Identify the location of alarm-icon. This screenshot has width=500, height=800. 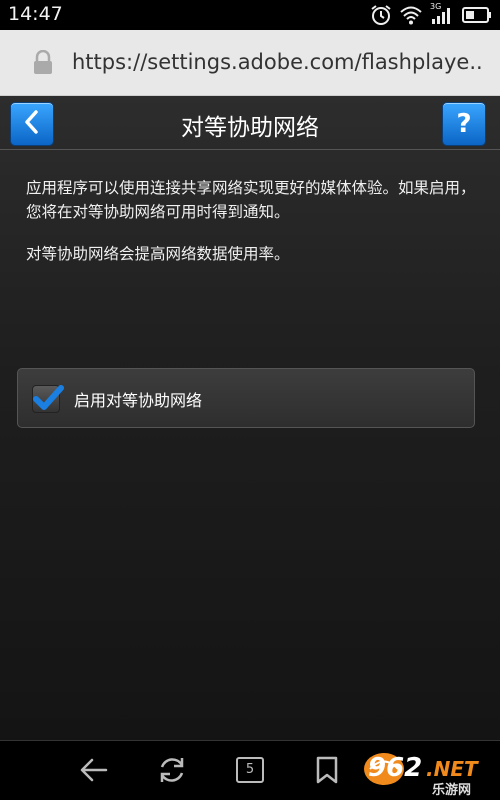
(381, 15).